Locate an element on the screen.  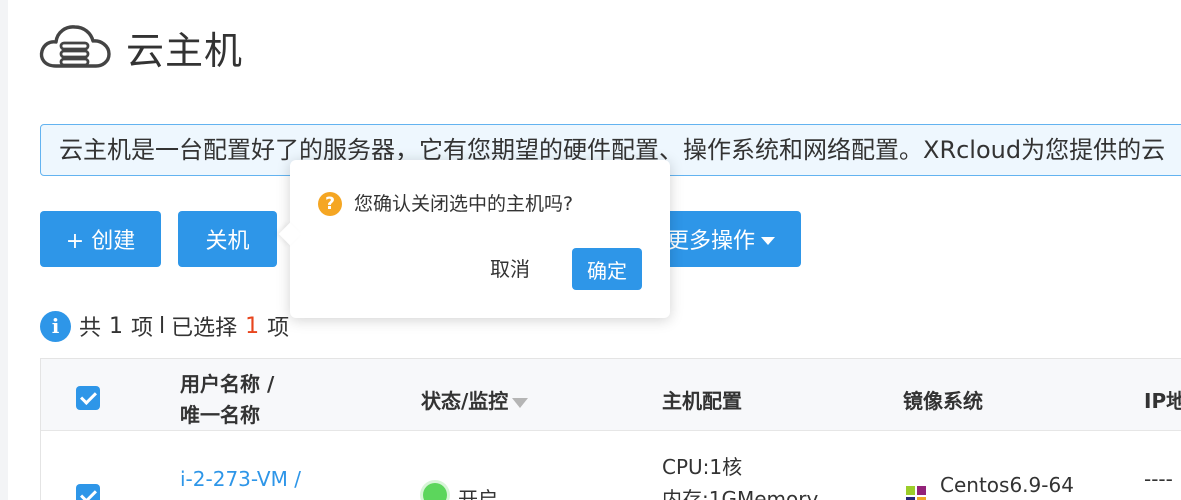
shutdown-button: 关机 is located at coordinates (227, 239).